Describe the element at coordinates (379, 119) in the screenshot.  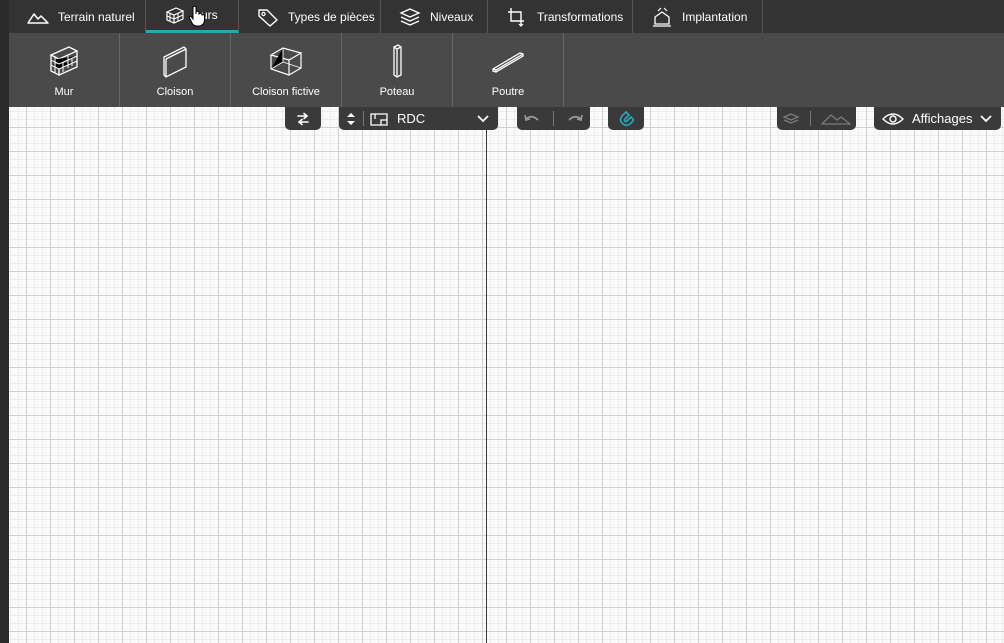
I see `floor-plan-icon` at that location.